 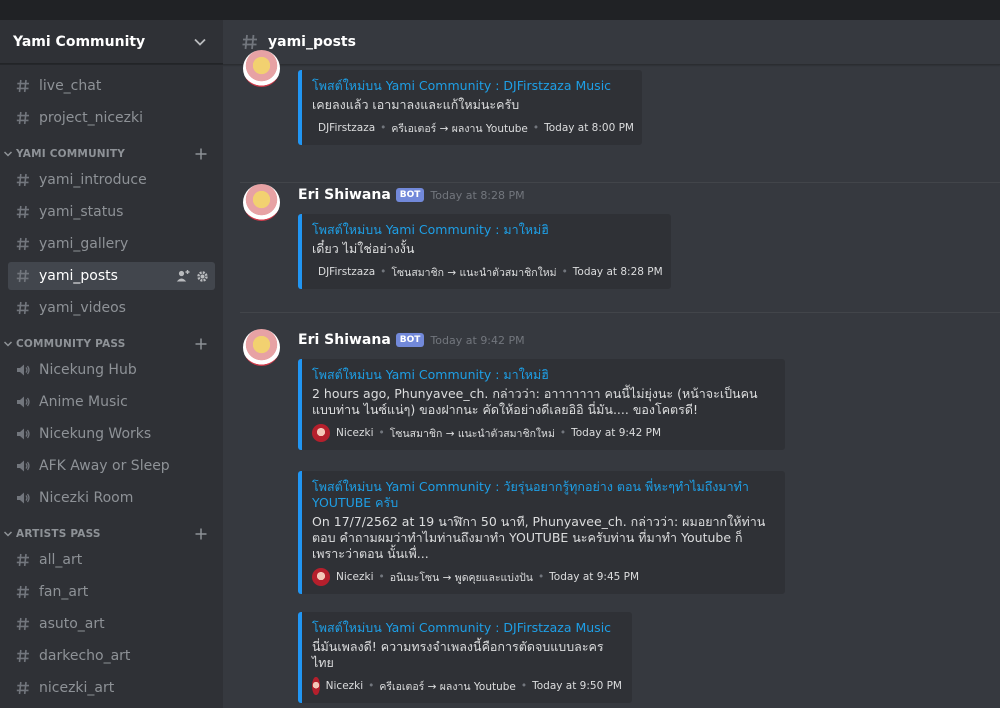 What do you see at coordinates (111, 592) in the screenshot?
I see `sidebar-item-fan-art: fan_art` at bounding box center [111, 592].